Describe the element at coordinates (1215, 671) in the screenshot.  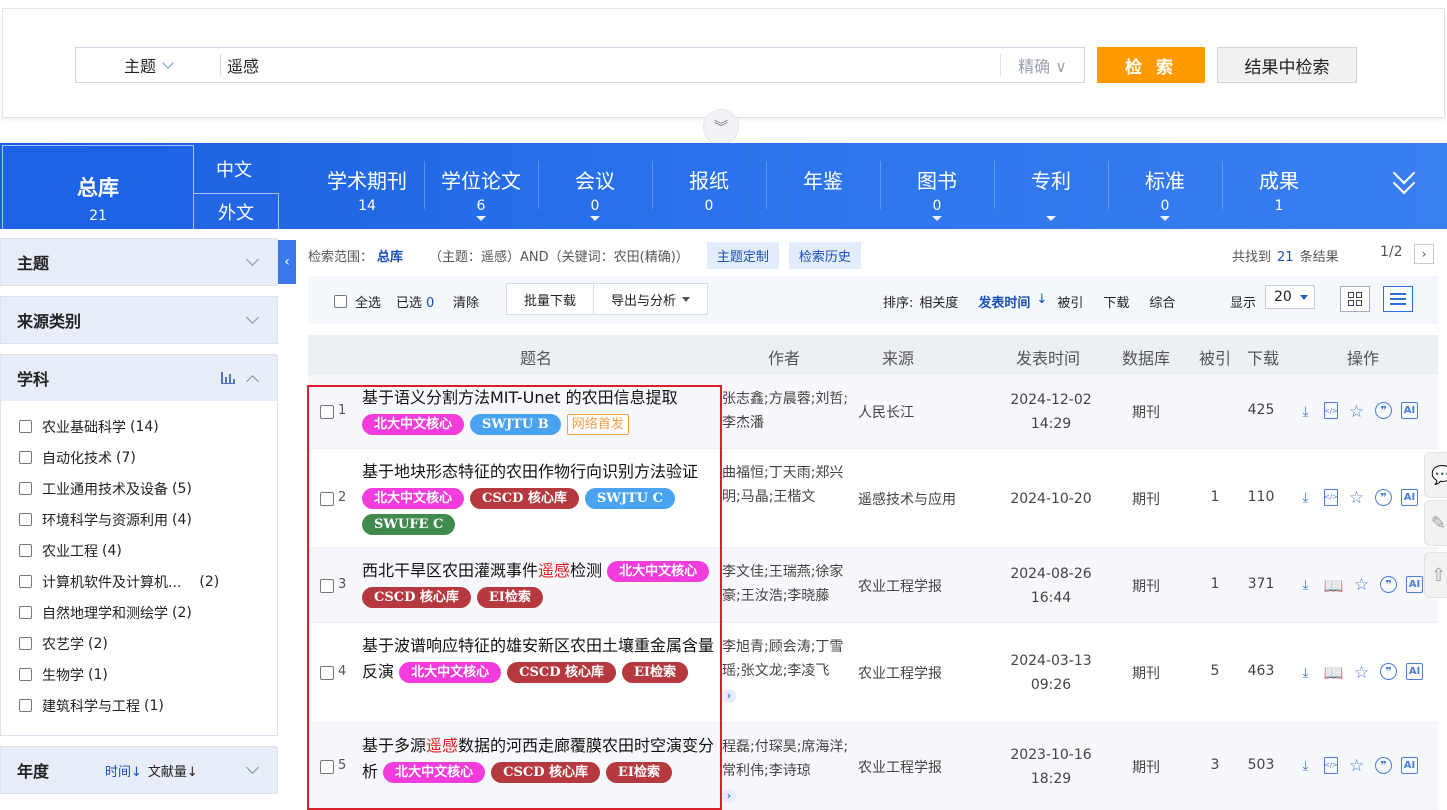
I see `result-cited: 5` at that location.